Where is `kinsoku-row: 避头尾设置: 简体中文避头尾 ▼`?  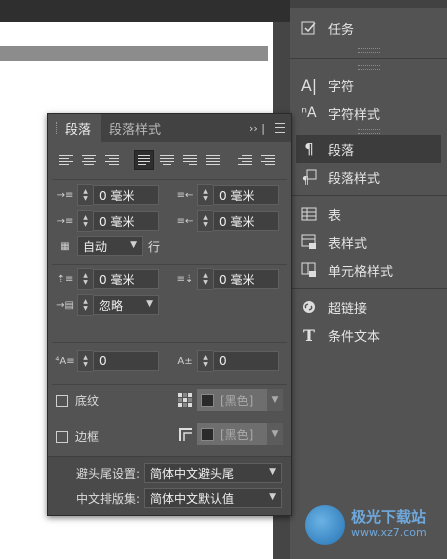 kinsoku-row: 避头尾设置: 简体中文避头尾 ▼ is located at coordinates (179, 473).